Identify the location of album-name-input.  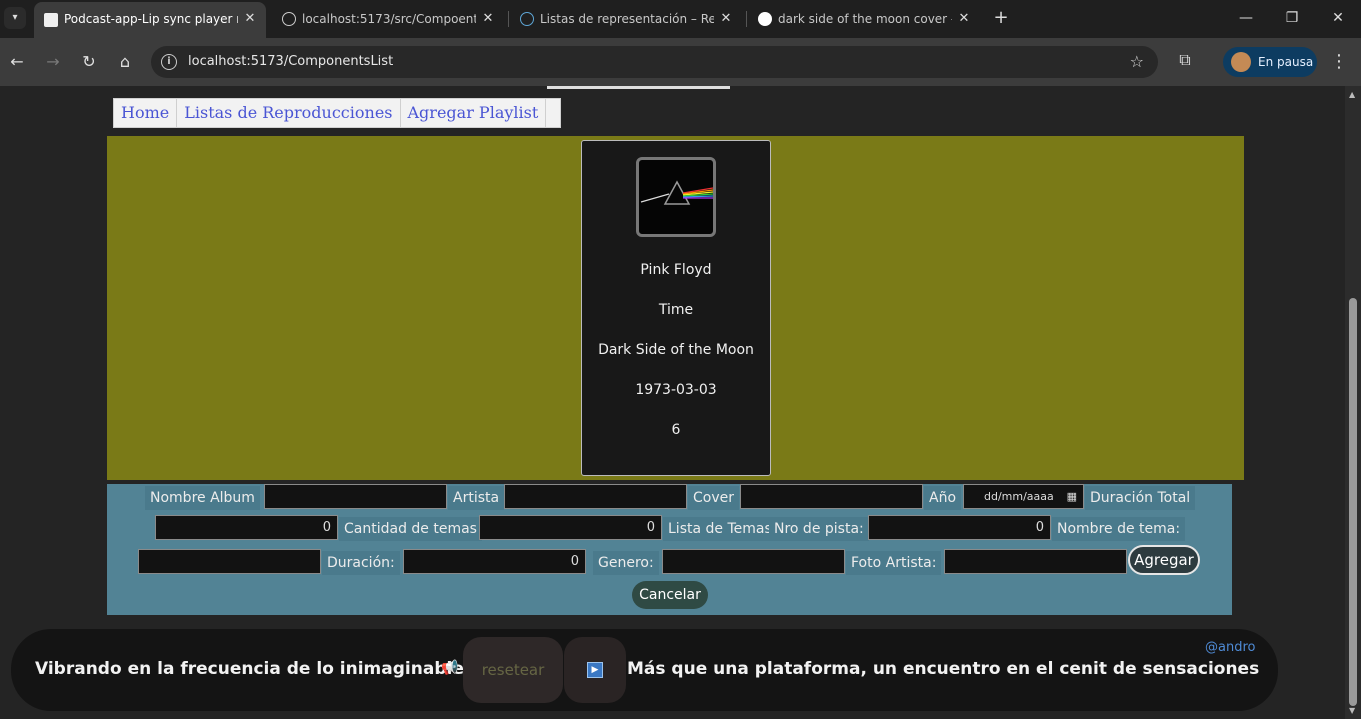
(355, 496).